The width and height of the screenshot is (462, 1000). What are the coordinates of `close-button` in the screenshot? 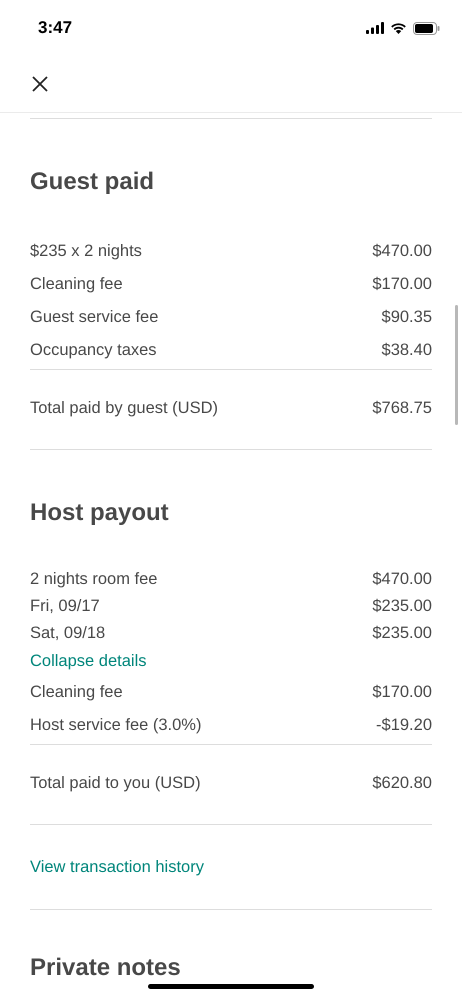 It's located at (40, 84).